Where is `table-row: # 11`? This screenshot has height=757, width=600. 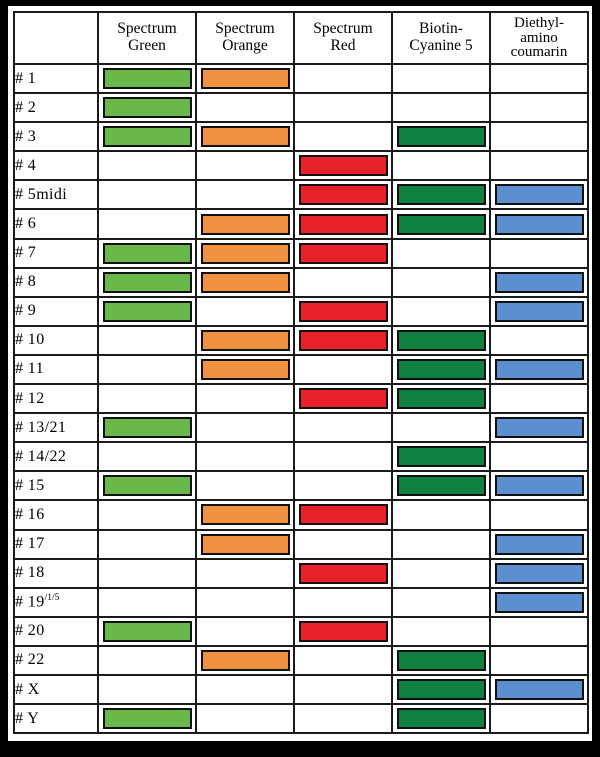 table-row: # 11 is located at coordinates (301, 369).